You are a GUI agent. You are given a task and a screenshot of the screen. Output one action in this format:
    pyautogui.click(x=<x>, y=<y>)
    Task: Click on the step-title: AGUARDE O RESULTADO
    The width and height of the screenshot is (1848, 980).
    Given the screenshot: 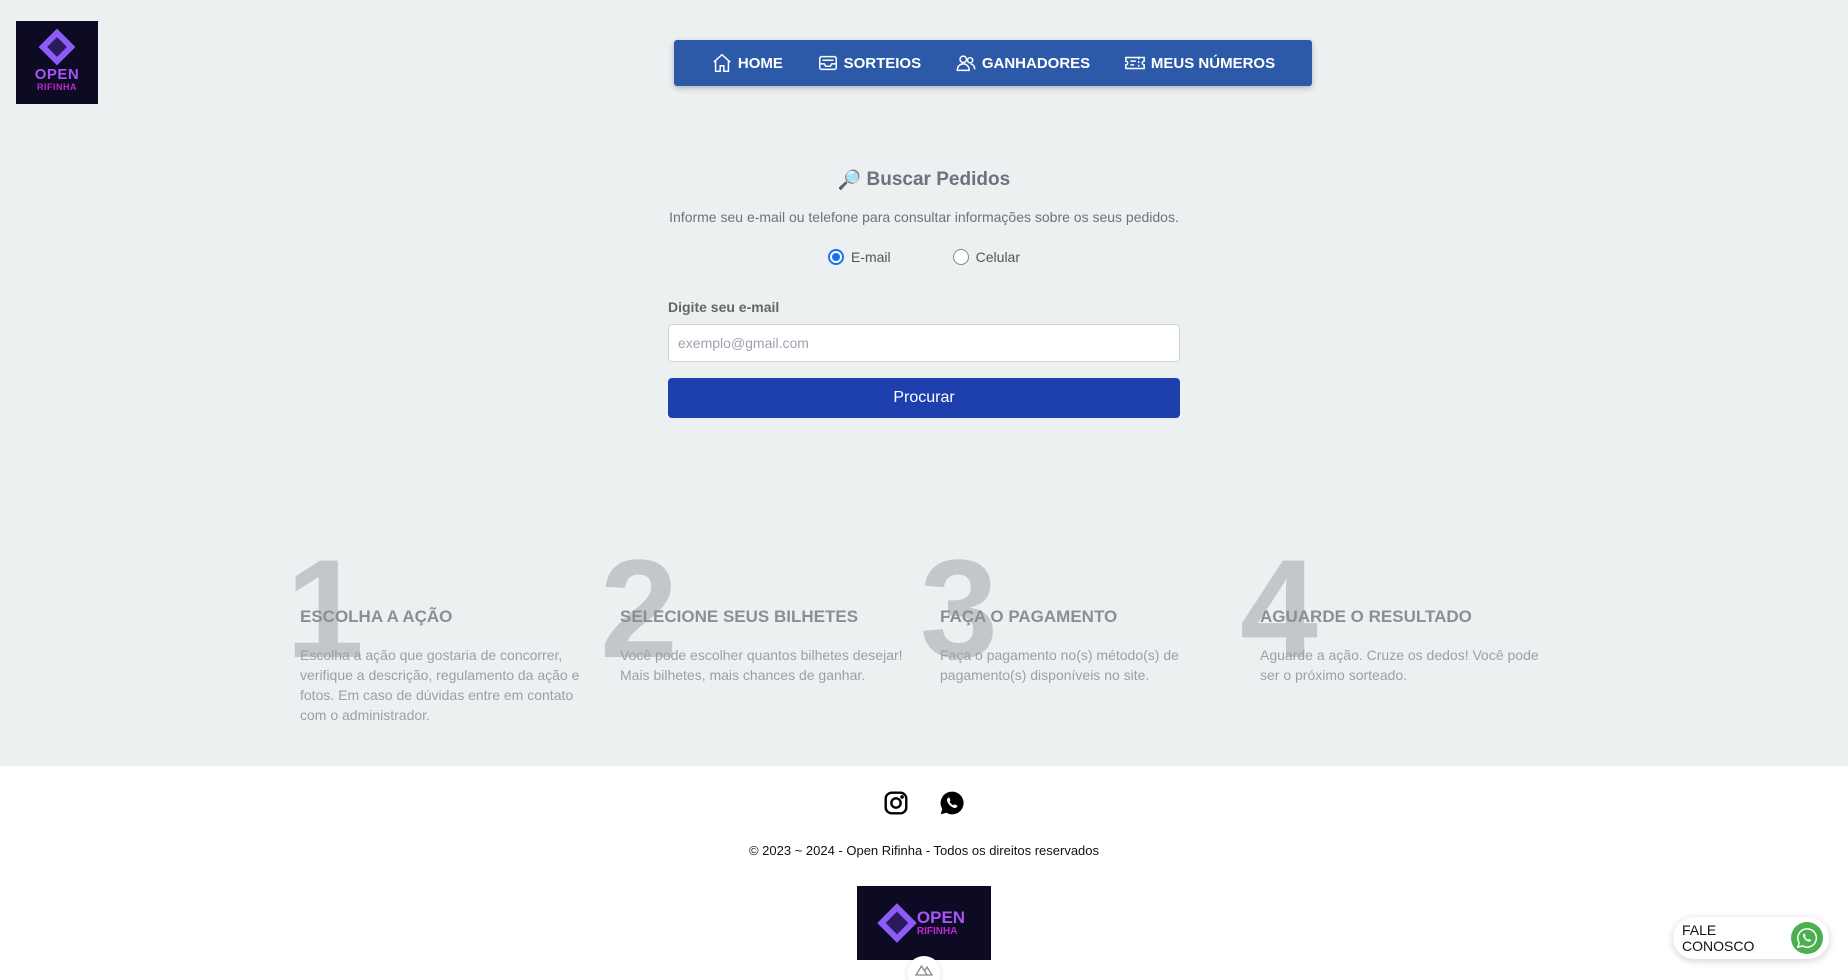 What is the action you would take?
    pyautogui.click(x=1366, y=616)
    